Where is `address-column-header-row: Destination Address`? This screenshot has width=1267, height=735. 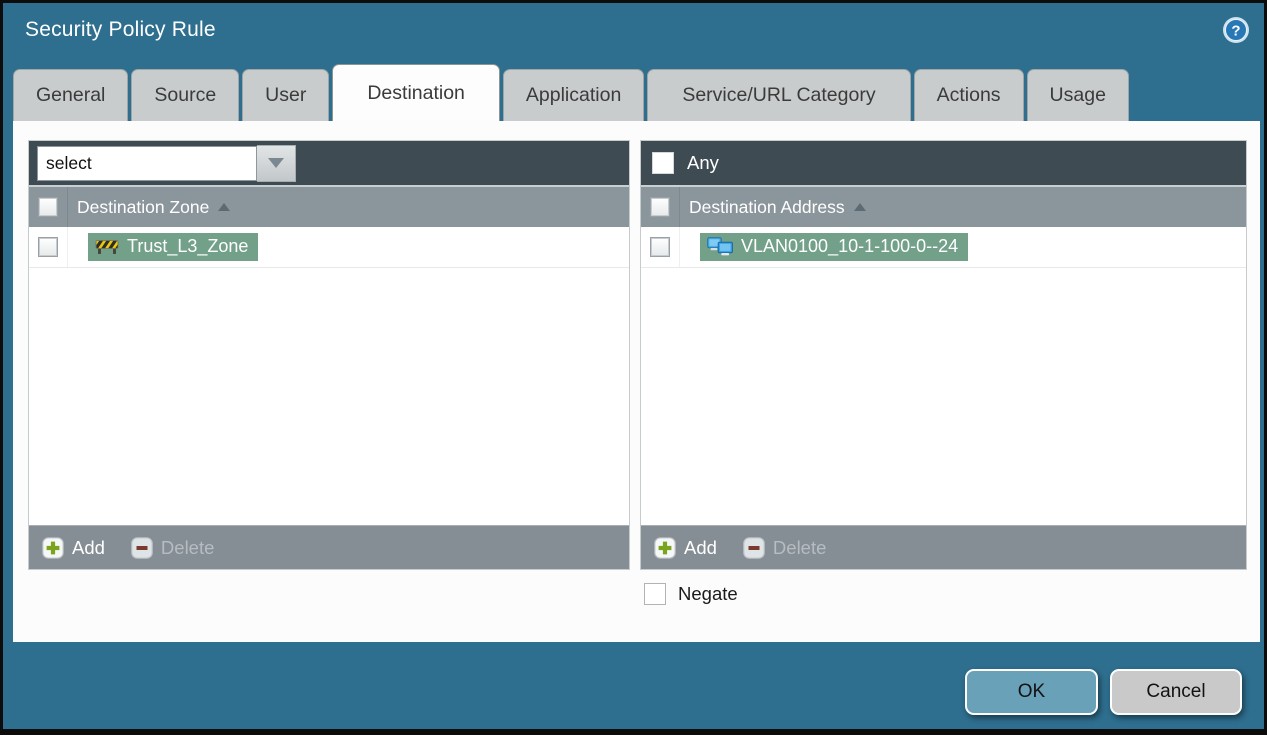 address-column-header-row: Destination Address is located at coordinates (943, 206).